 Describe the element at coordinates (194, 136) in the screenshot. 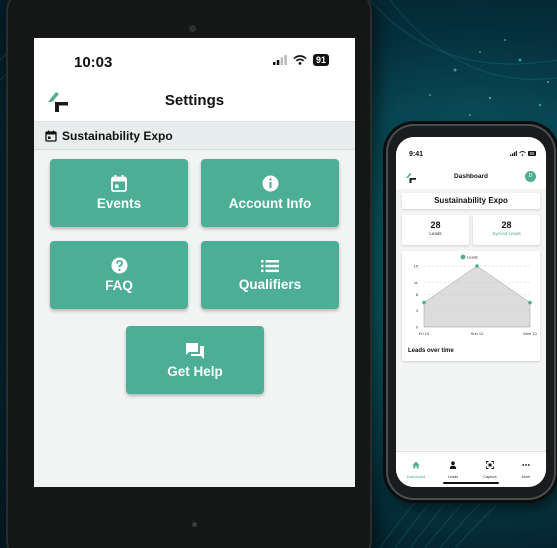

I see `event-bar: Sustainability Expo` at that location.